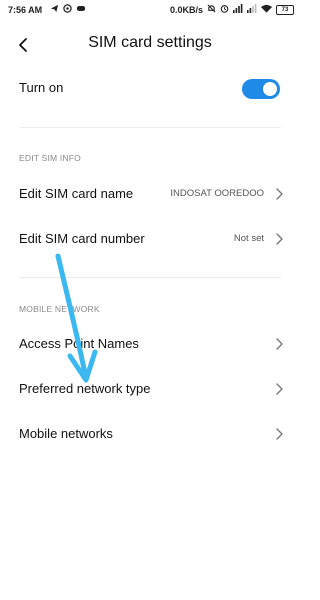  Describe the element at coordinates (50, 158) in the screenshot. I see `section-edit-sim-info: EDIT SIM INFO` at that location.